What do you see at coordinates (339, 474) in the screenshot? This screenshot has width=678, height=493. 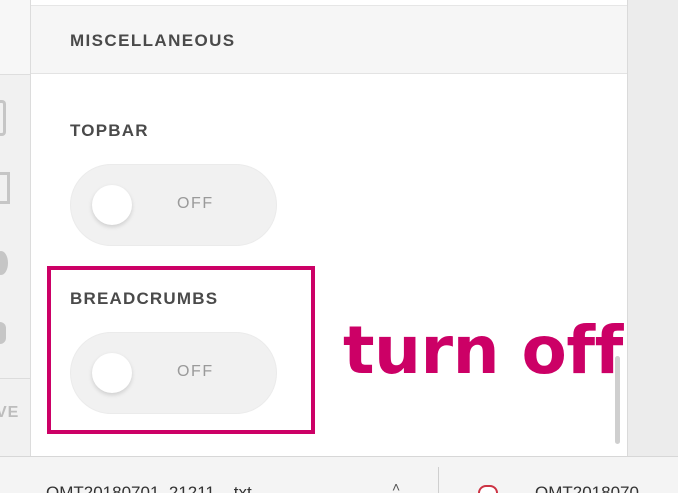 I see `downloads-bar: OMT20180701_21211....txt ˄ OMT2018070` at bounding box center [339, 474].